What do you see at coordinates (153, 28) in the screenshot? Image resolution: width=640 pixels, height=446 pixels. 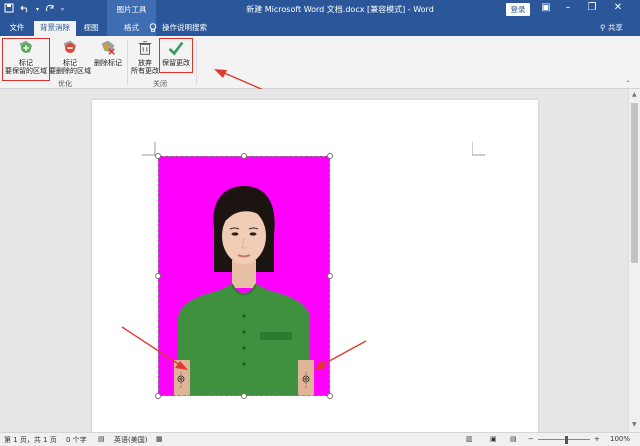 I see `lightbulb-icon` at bounding box center [153, 28].